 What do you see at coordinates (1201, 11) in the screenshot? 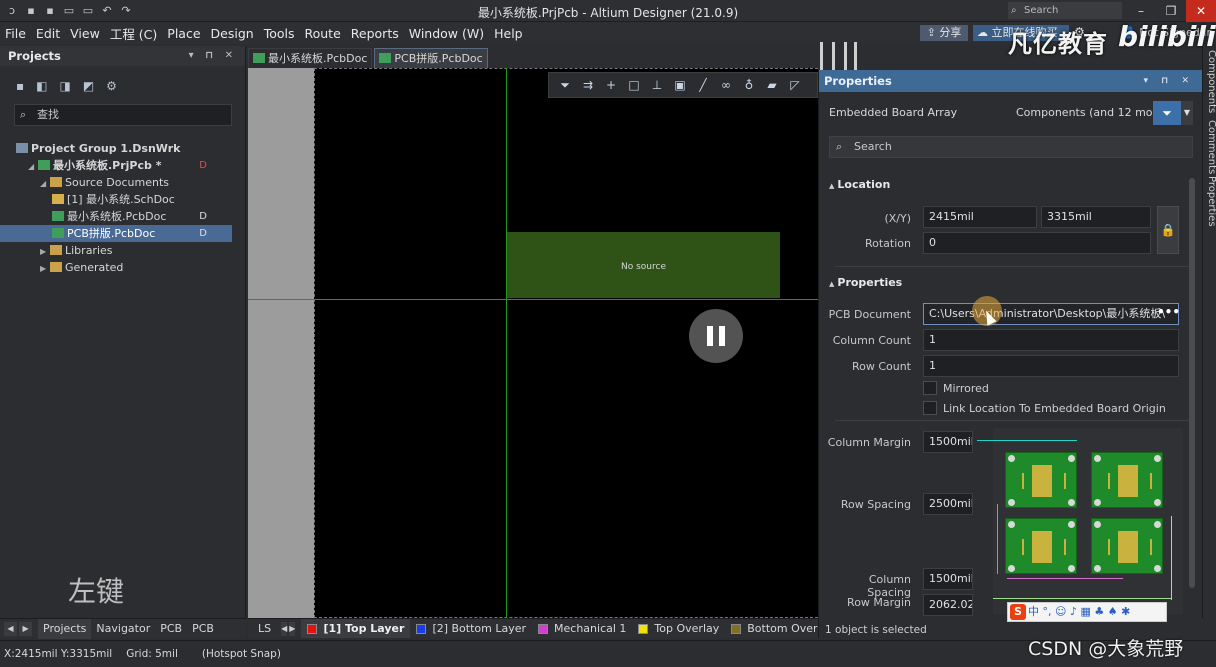
I see `close-window-button: ✕` at bounding box center [1201, 11].